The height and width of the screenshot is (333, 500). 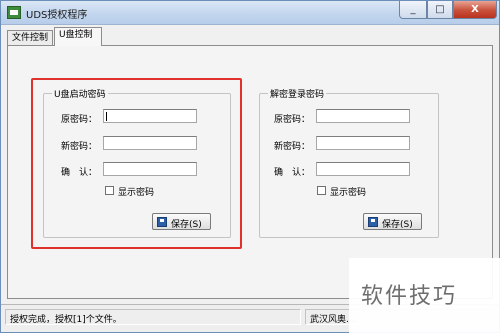 I want to click on title-bar: UDS授权程序 _ □ X, so click(x=250, y=13).